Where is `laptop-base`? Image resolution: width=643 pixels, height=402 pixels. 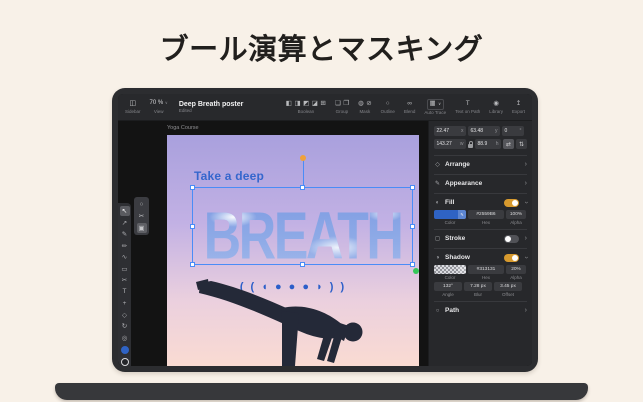
laptop-base is located at coordinates (321, 391).